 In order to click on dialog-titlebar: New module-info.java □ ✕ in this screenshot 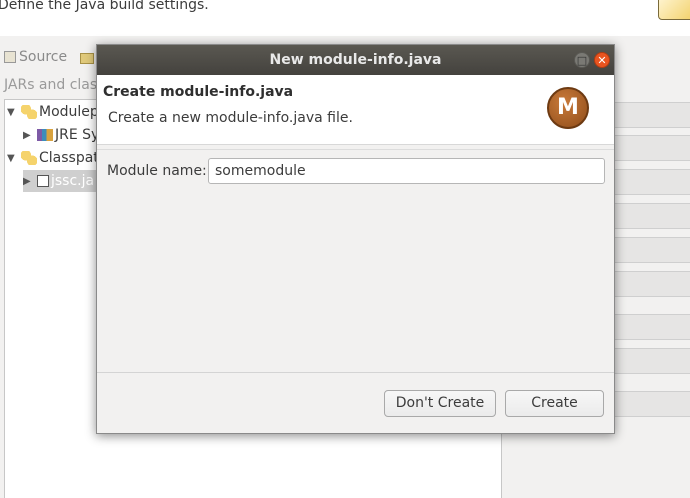, I will do `click(355, 60)`.